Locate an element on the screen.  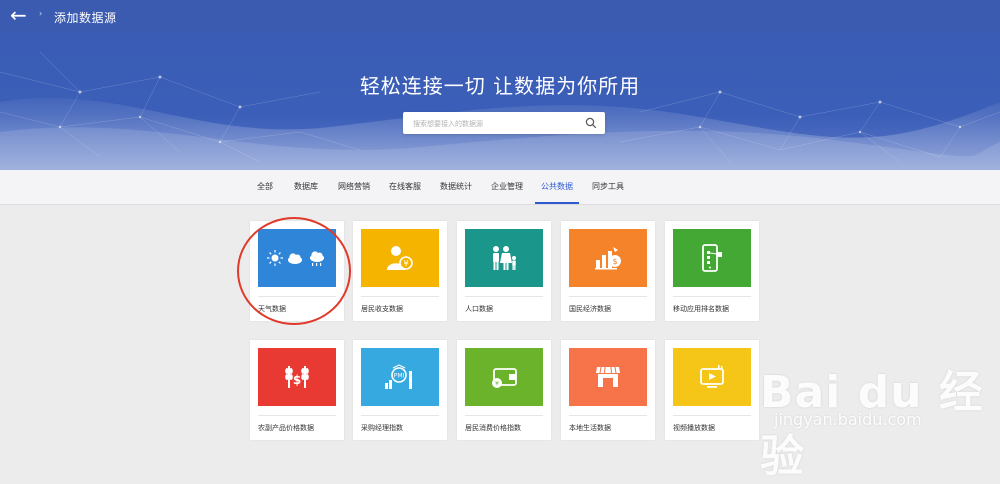
tile-cpi: ¥ is located at coordinates (504, 377).